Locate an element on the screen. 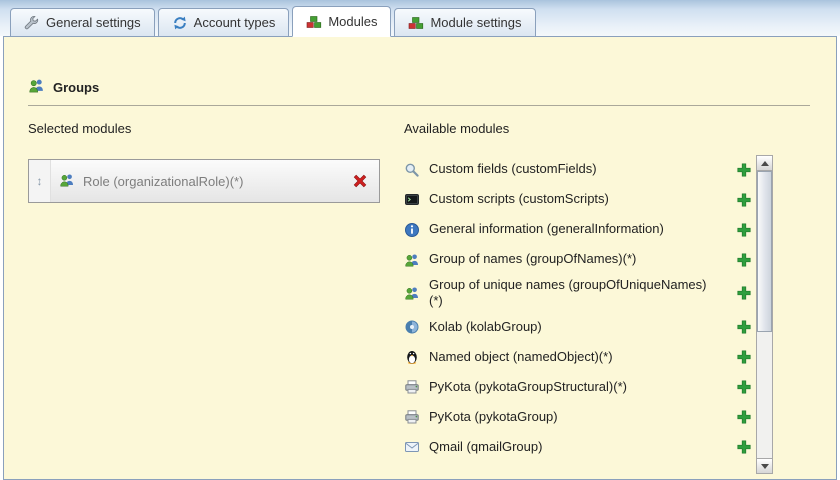 Image resolution: width=840 pixels, height=480 pixels. tab-module-settings: Module settings is located at coordinates (465, 22).